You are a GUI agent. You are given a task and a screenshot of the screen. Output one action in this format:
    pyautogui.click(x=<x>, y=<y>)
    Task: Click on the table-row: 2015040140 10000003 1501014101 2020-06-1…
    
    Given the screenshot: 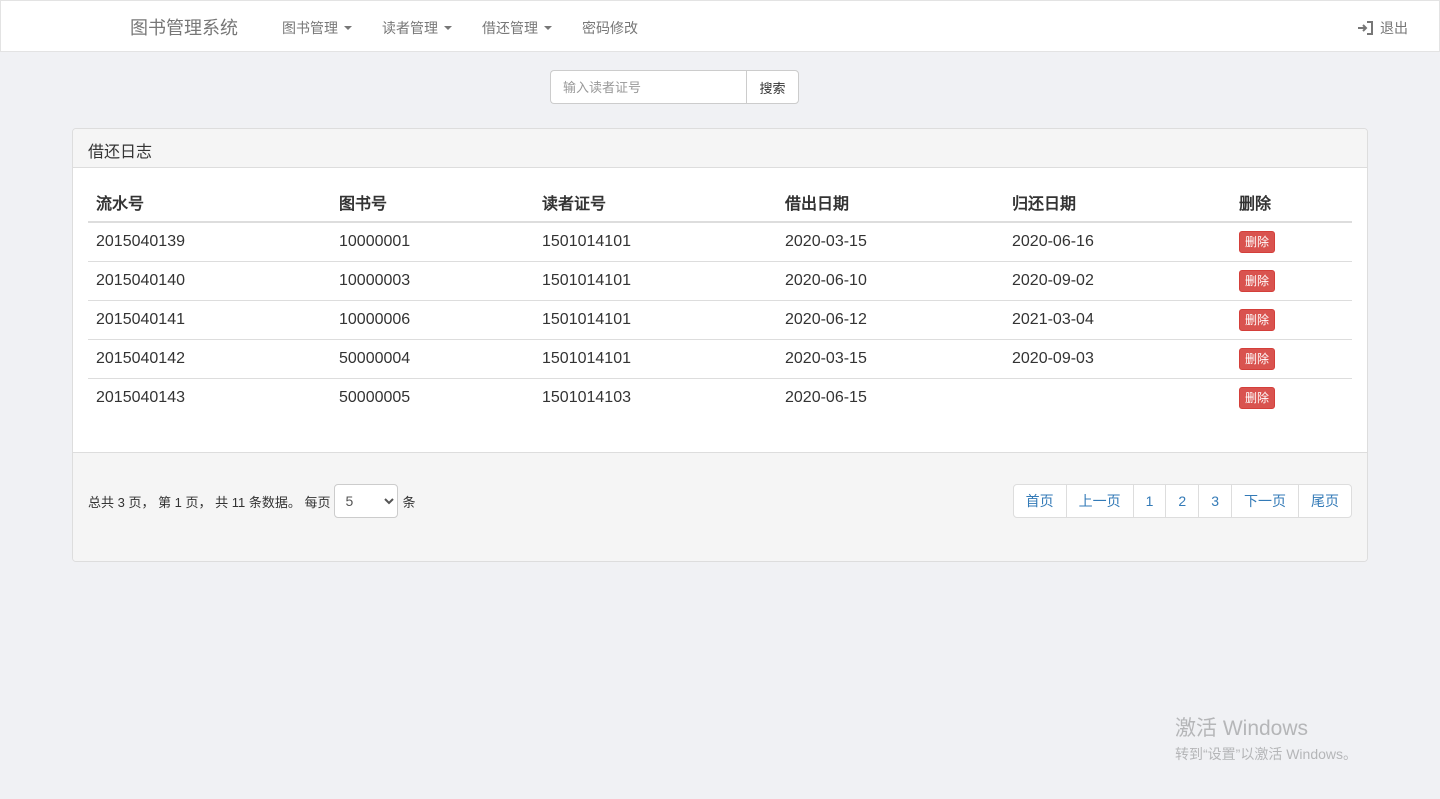 What is the action you would take?
    pyautogui.click(x=720, y=281)
    